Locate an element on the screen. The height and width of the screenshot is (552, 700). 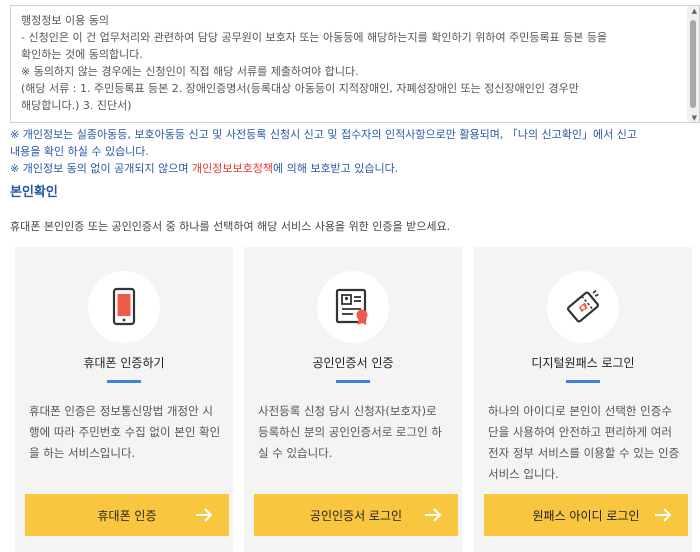
consent-line: ※ 동의하지 않는 경우에는 신청인이 직접 해당 서류를 제출하여야 합니다. is located at coordinates (190, 71).